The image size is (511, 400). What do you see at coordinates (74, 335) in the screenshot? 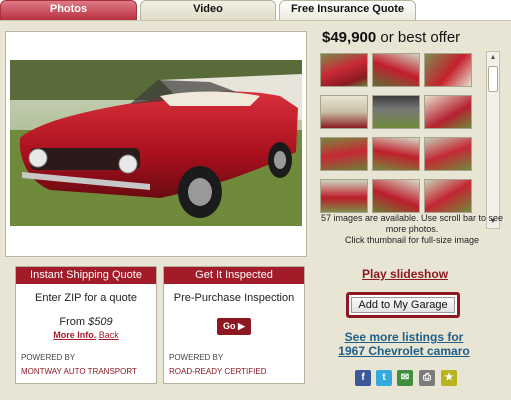
I see `more-info-link: More Info.` at bounding box center [74, 335].